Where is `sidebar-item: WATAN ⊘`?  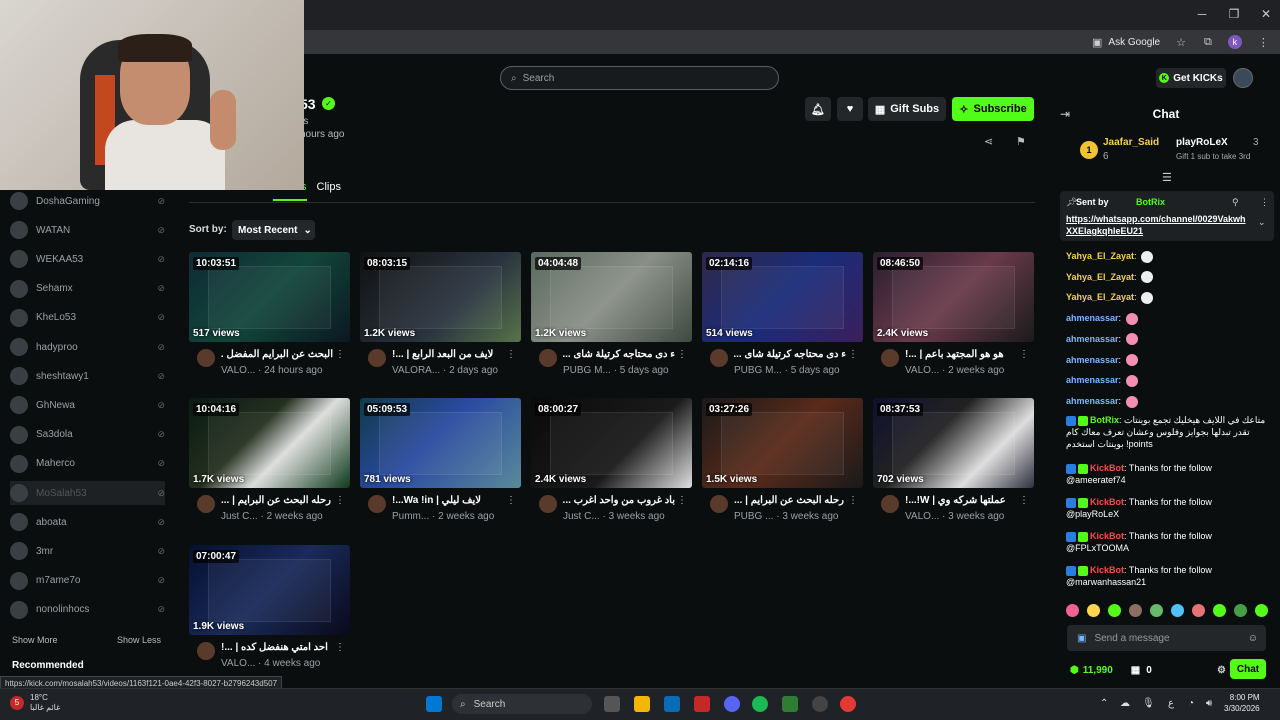
sidebar-item: WATAN ⊘ is located at coordinates (87, 230).